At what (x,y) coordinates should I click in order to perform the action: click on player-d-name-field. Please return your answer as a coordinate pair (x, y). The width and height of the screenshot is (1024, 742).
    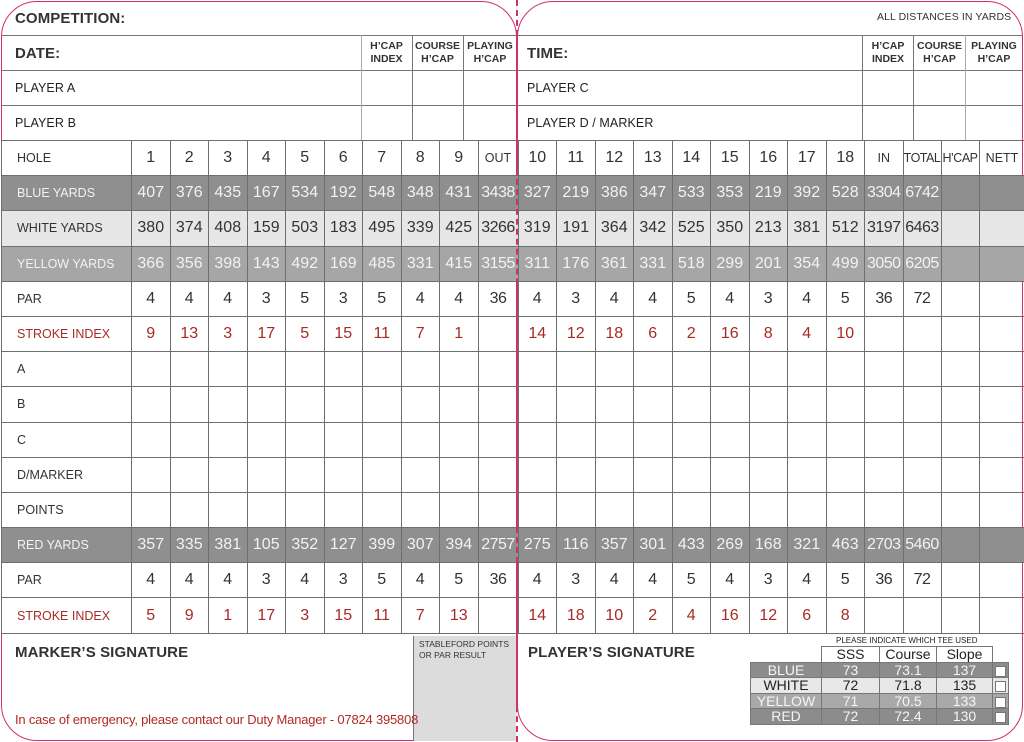
    Looking at the image, I should click on (770, 123).